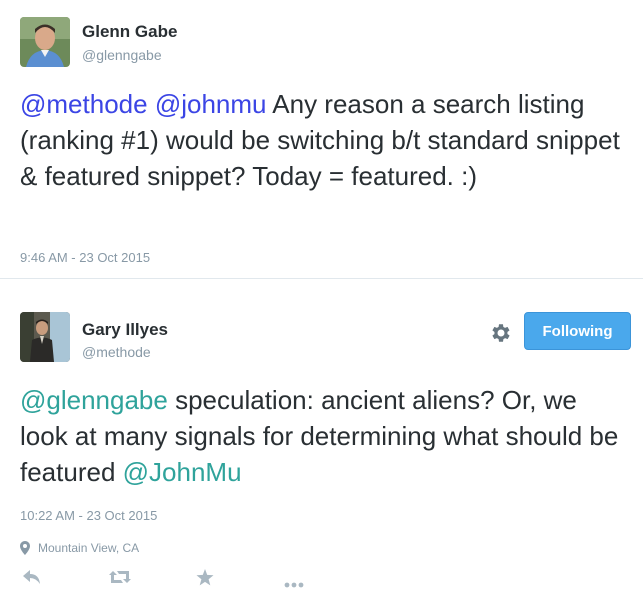 The image size is (643, 599). What do you see at coordinates (32, 579) in the screenshot?
I see `reply-icon` at bounding box center [32, 579].